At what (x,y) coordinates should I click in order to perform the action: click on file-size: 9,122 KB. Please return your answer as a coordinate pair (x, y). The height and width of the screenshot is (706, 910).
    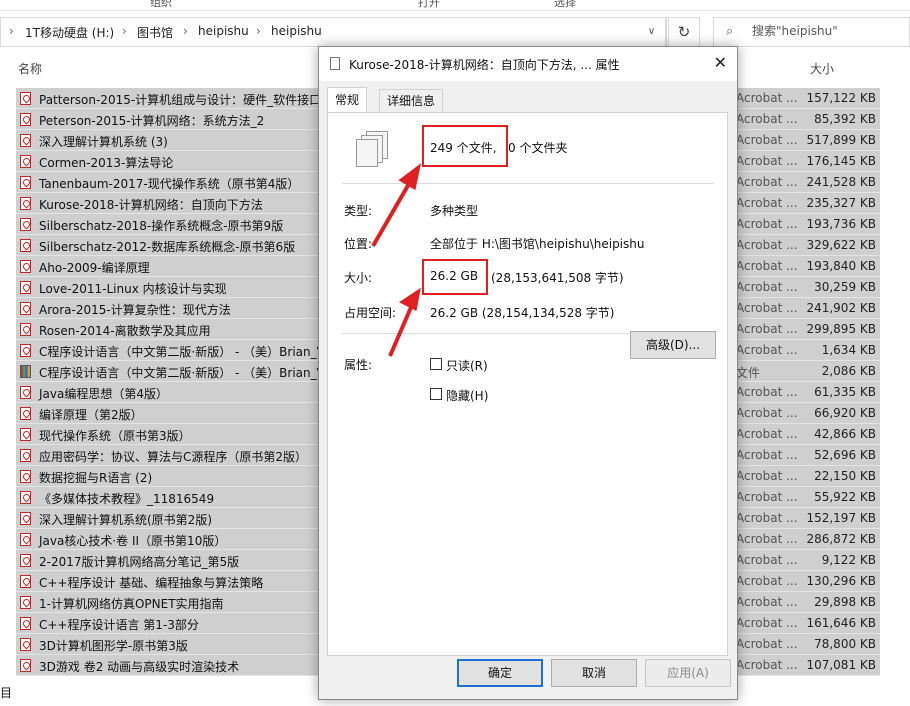
    Looking at the image, I should click on (848, 560).